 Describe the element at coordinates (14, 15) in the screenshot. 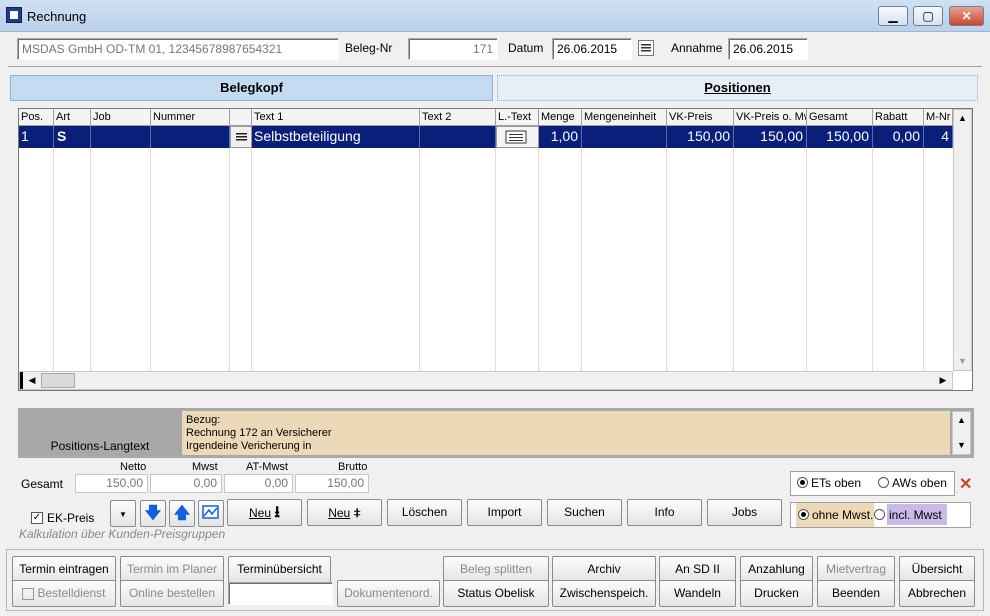

I see `app-icon` at that location.